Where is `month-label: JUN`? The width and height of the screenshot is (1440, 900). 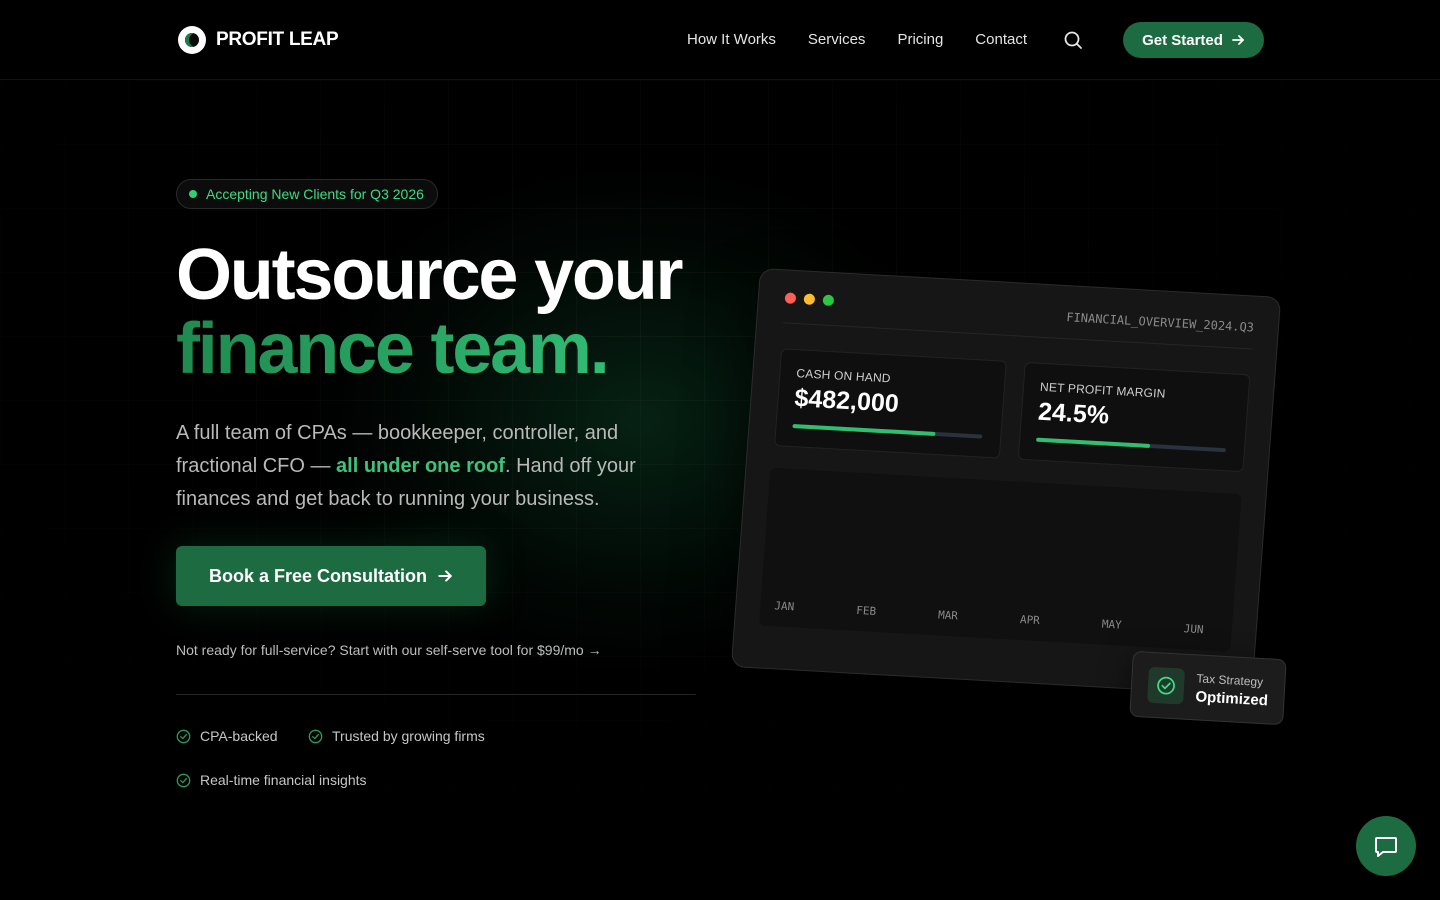 month-label: JUN is located at coordinates (1194, 629).